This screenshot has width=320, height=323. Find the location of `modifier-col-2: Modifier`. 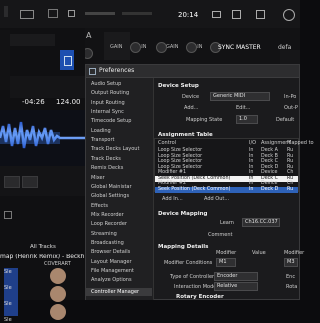

modifier-col-2: Modifier is located at coordinates (294, 253).